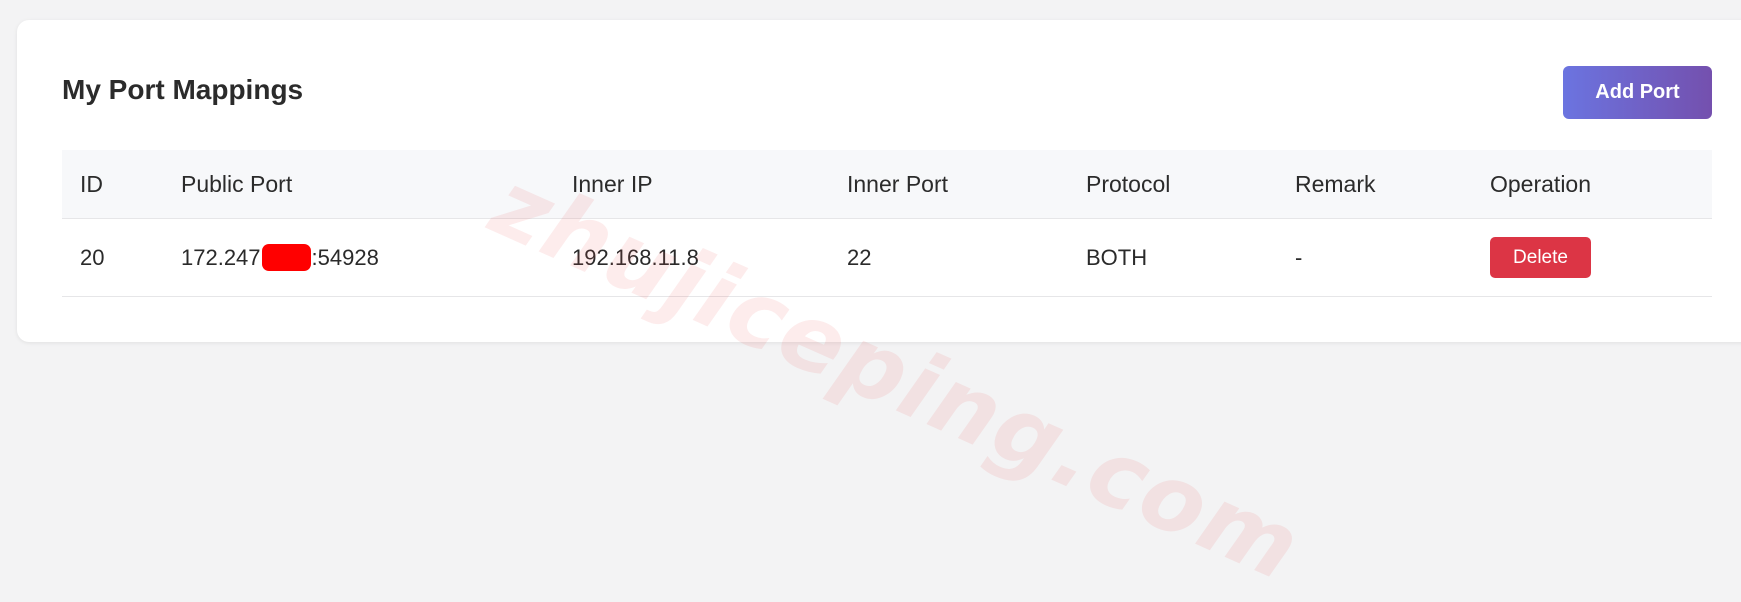 The image size is (1741, 602). I want to click on delete-button: Delete, so click(1540, 257).